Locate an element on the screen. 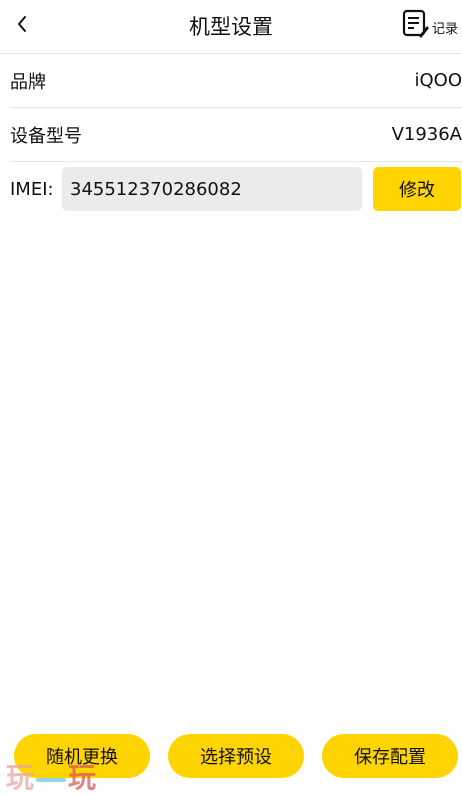 This screenshot has height=795, width=462. save-config-button: 保存配置 is located at coordinates (390, 756).